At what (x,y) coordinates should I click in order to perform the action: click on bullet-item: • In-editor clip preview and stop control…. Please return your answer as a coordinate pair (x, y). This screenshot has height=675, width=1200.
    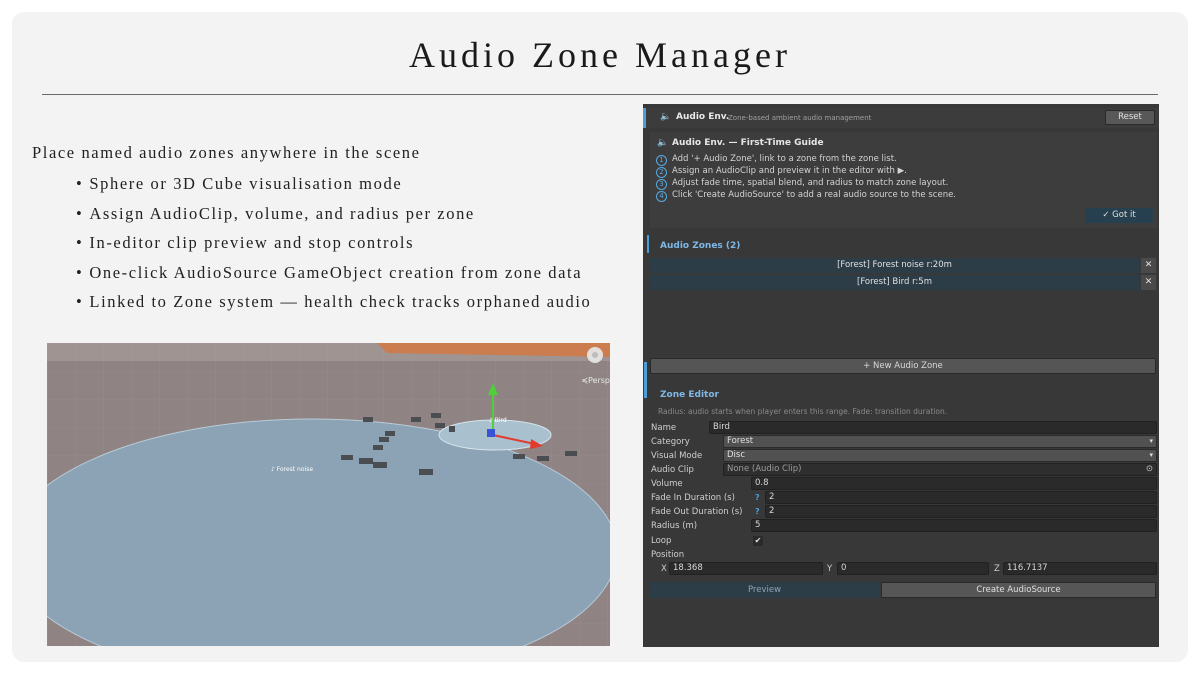
    Looking at the image, I should click on (245, 243).